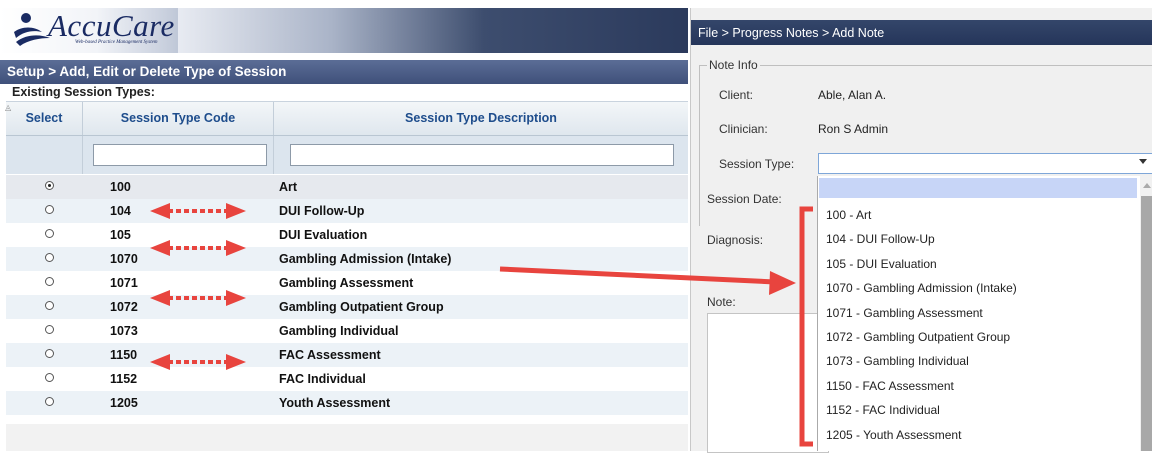 The width and height of the screenshot is (1152, 453). What do you see at coordinates (890, 386) in the screenshot?
I see `dropdown-option: 1150 - FAC Assessment` at bounding box center [890, 386].